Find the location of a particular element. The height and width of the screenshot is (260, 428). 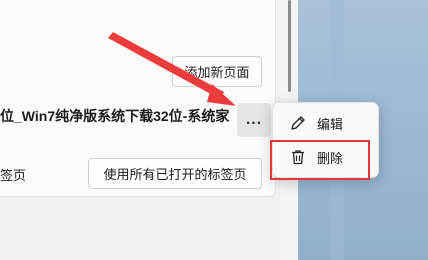

pencil-icon is located at coordinates (298, 123).